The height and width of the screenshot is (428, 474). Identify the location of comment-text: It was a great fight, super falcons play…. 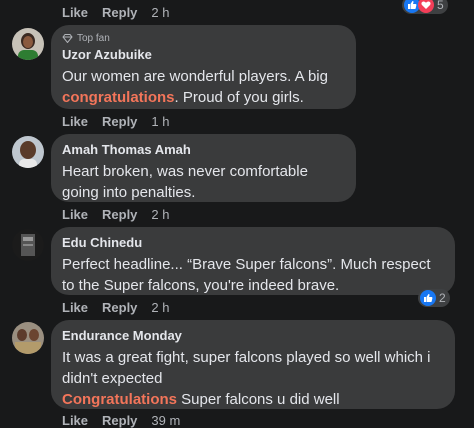
(246, 378).